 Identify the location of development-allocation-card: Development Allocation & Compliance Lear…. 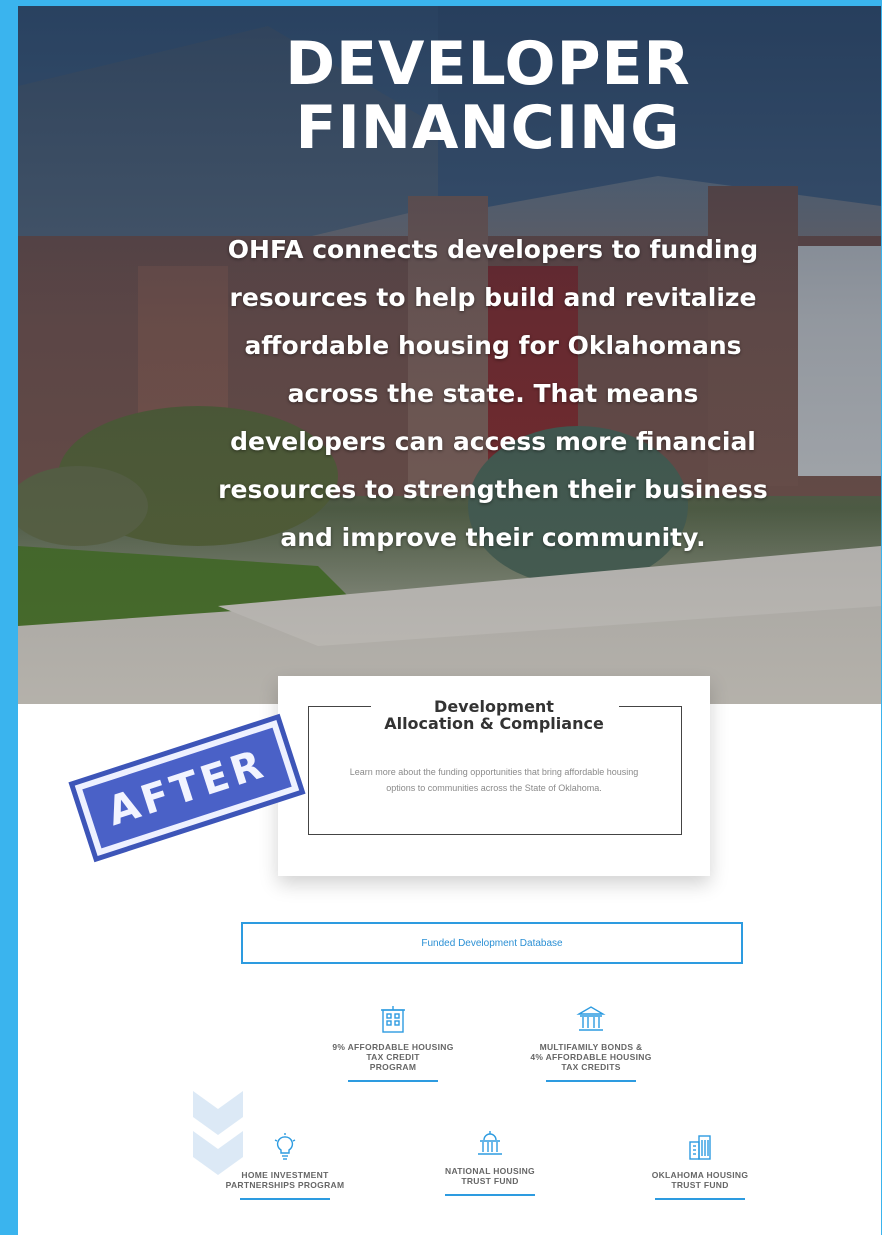
(494, 776).